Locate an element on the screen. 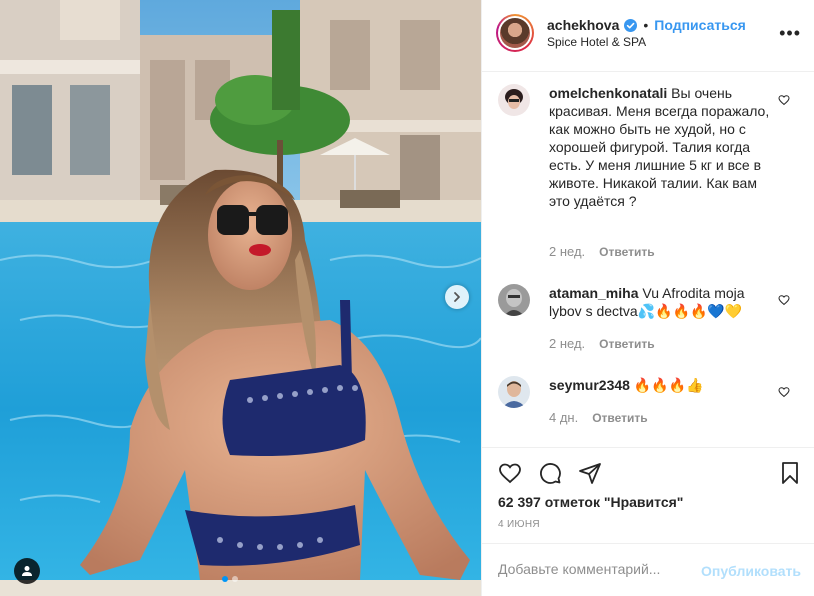  carousel-indicator is located at coordinates (230, 579).